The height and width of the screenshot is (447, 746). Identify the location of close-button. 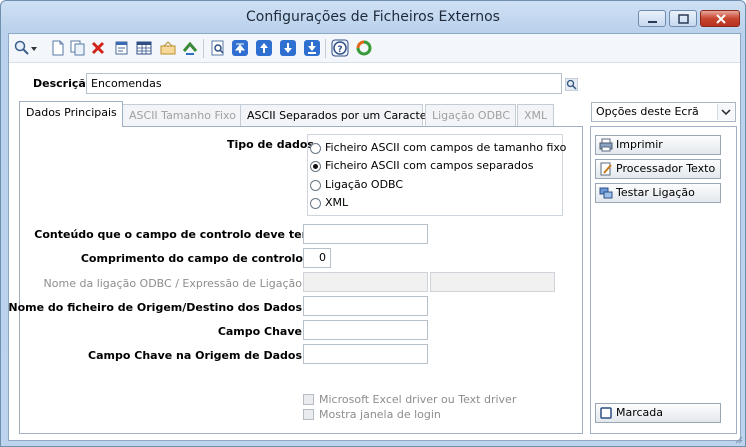
(720, 18).